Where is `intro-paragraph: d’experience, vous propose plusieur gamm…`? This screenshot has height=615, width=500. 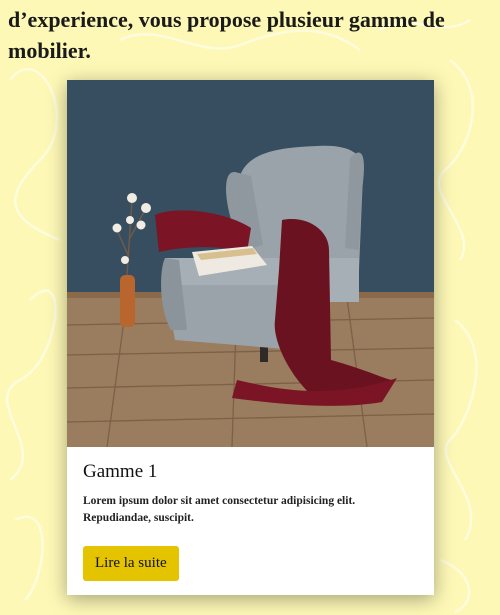
intro-paragraph: d’experience, vous propose plusieur gamm… is located at coordinates (226, 35).